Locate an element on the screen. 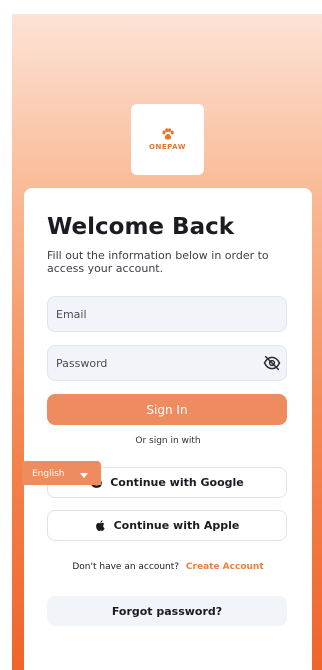  eye-off-icon is located at coordinates (272, 363).